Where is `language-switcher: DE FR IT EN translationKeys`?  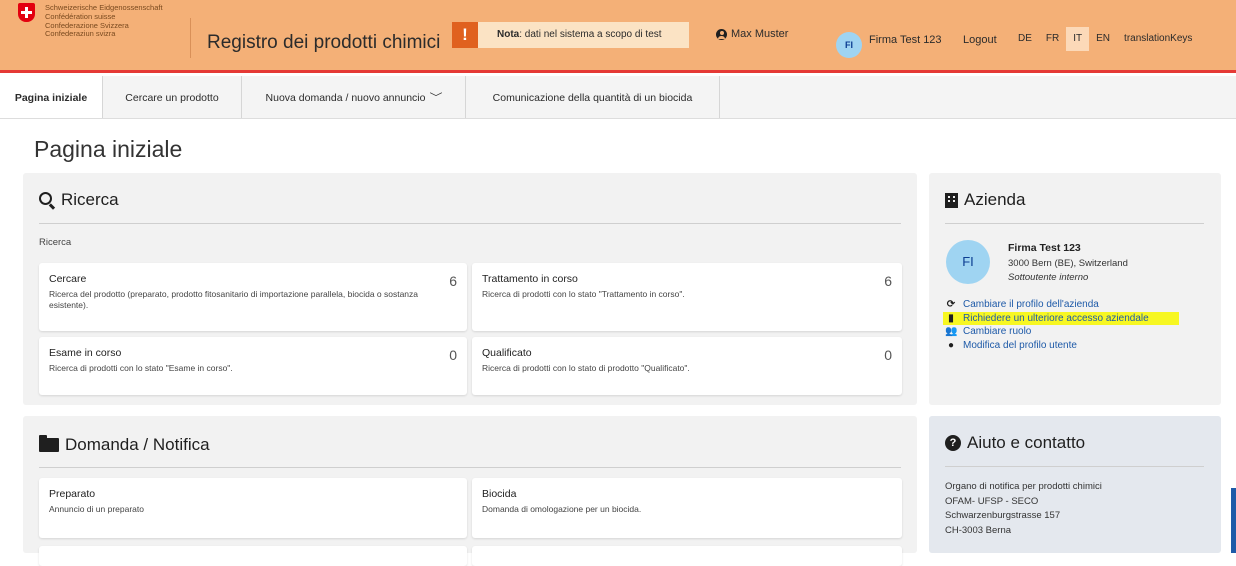 language-switcher: DE FR IT EN translationKeys is located at coordinates (1105, 39).